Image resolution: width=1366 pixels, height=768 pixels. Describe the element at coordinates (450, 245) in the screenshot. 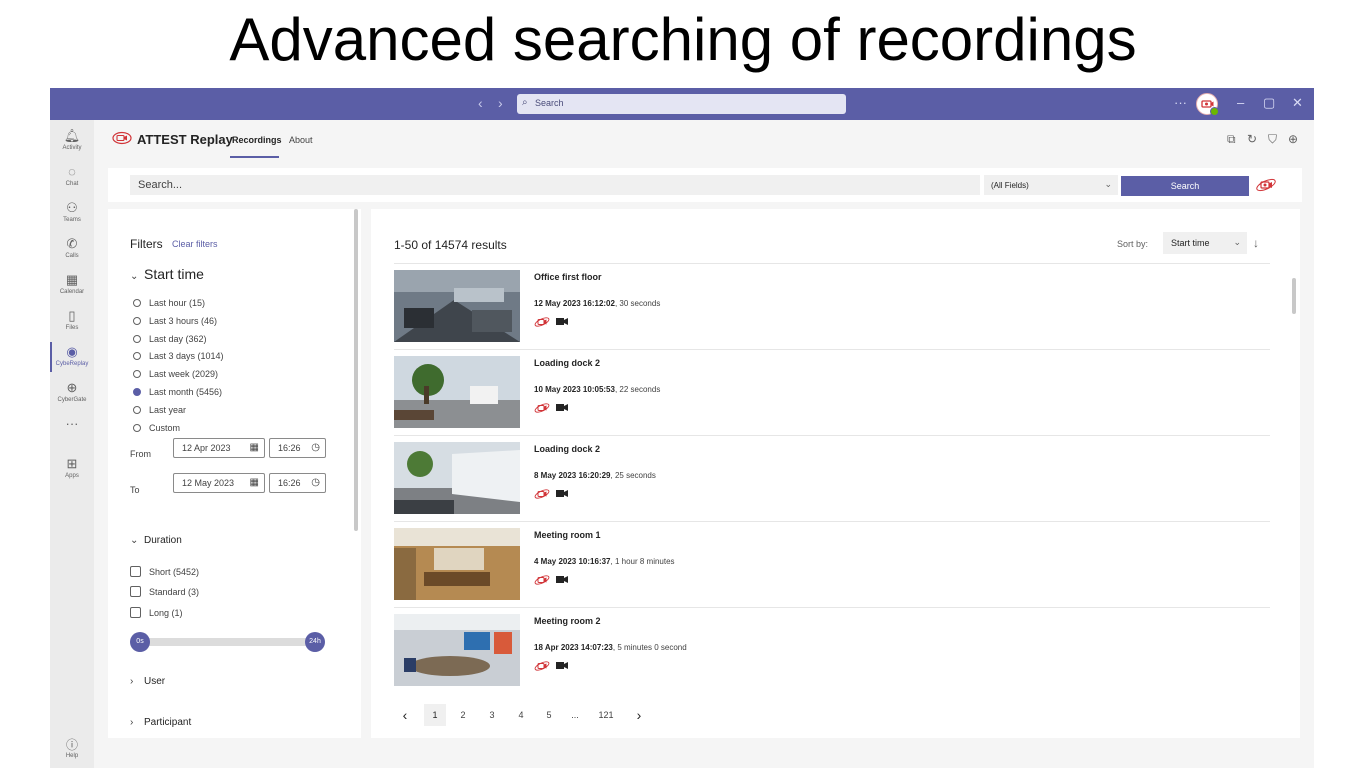

I see `results-count: 1-50 of 14574 results` at that location.